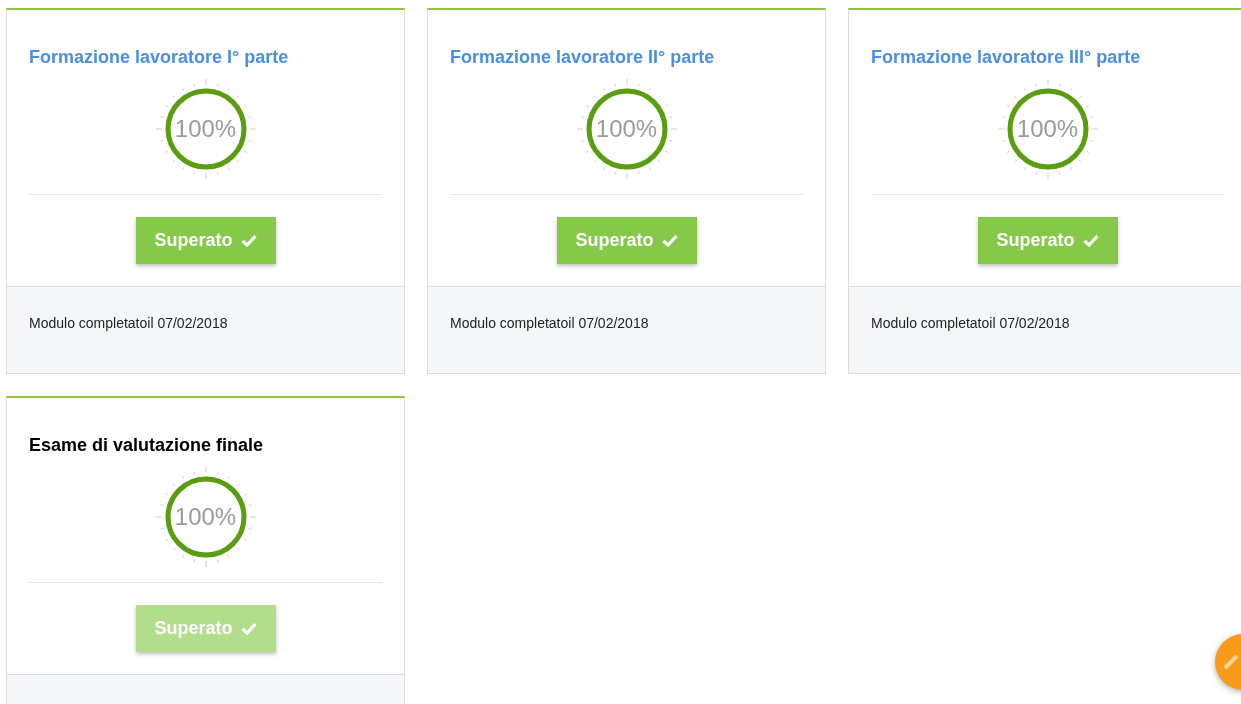  Describe the element at coordinates (1047, 57) in the screenshot. I see `module-title: Formazione lavoratore III° parte` at that location.